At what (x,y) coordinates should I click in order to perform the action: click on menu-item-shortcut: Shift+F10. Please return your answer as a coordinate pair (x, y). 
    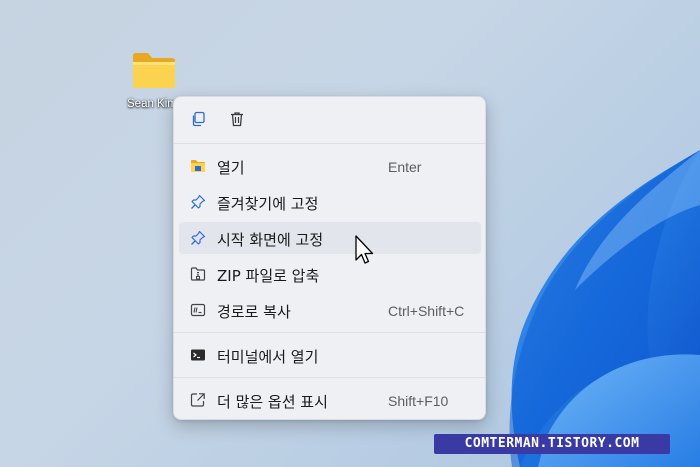
    Looking at the image, I should click on (418, 401).